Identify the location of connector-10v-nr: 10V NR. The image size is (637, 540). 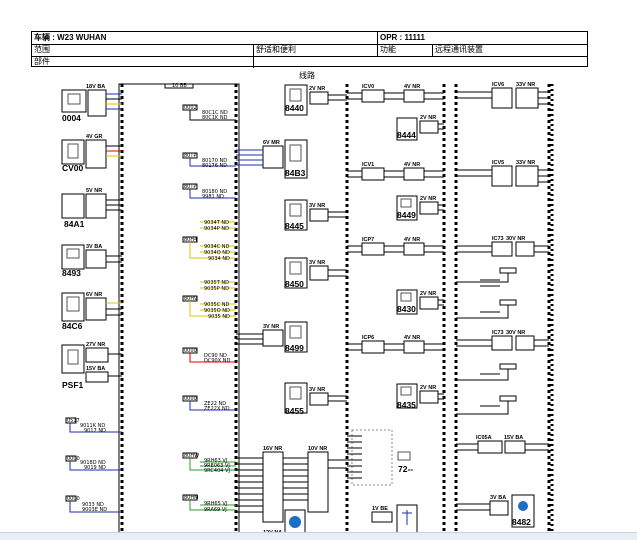
(315, 479).